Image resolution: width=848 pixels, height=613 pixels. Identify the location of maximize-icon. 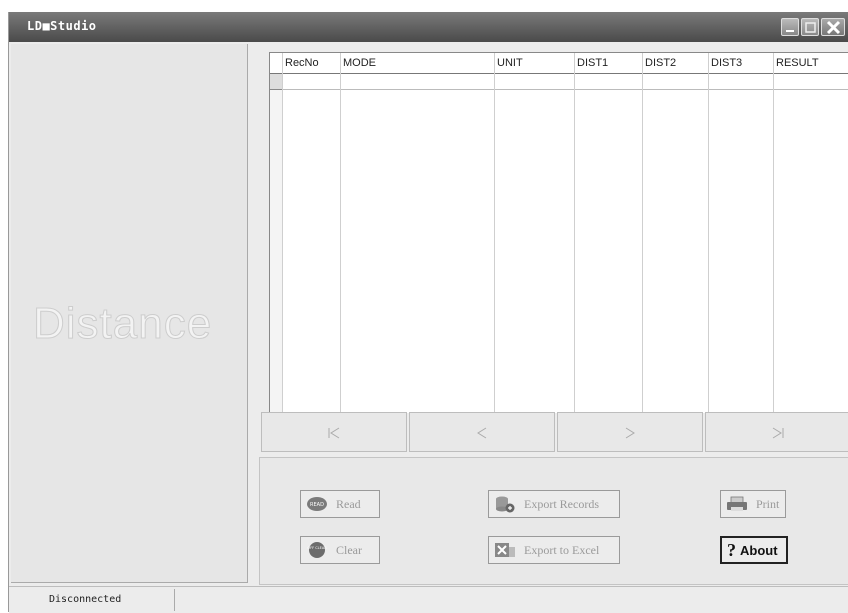
(810, 27).